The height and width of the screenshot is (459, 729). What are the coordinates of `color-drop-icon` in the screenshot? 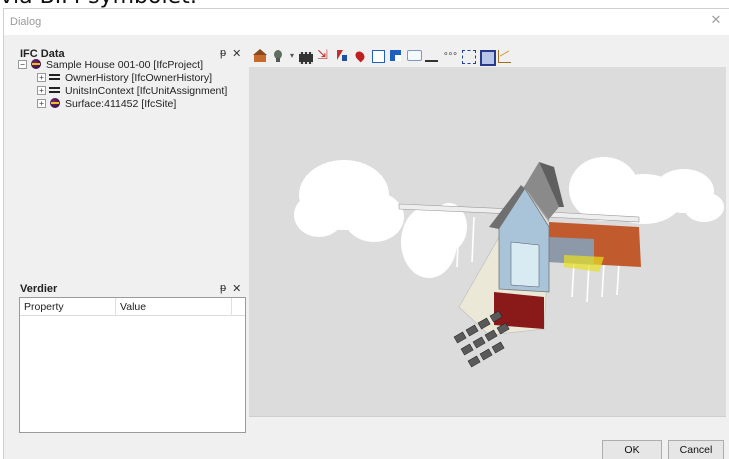 It's located at (360, 56).